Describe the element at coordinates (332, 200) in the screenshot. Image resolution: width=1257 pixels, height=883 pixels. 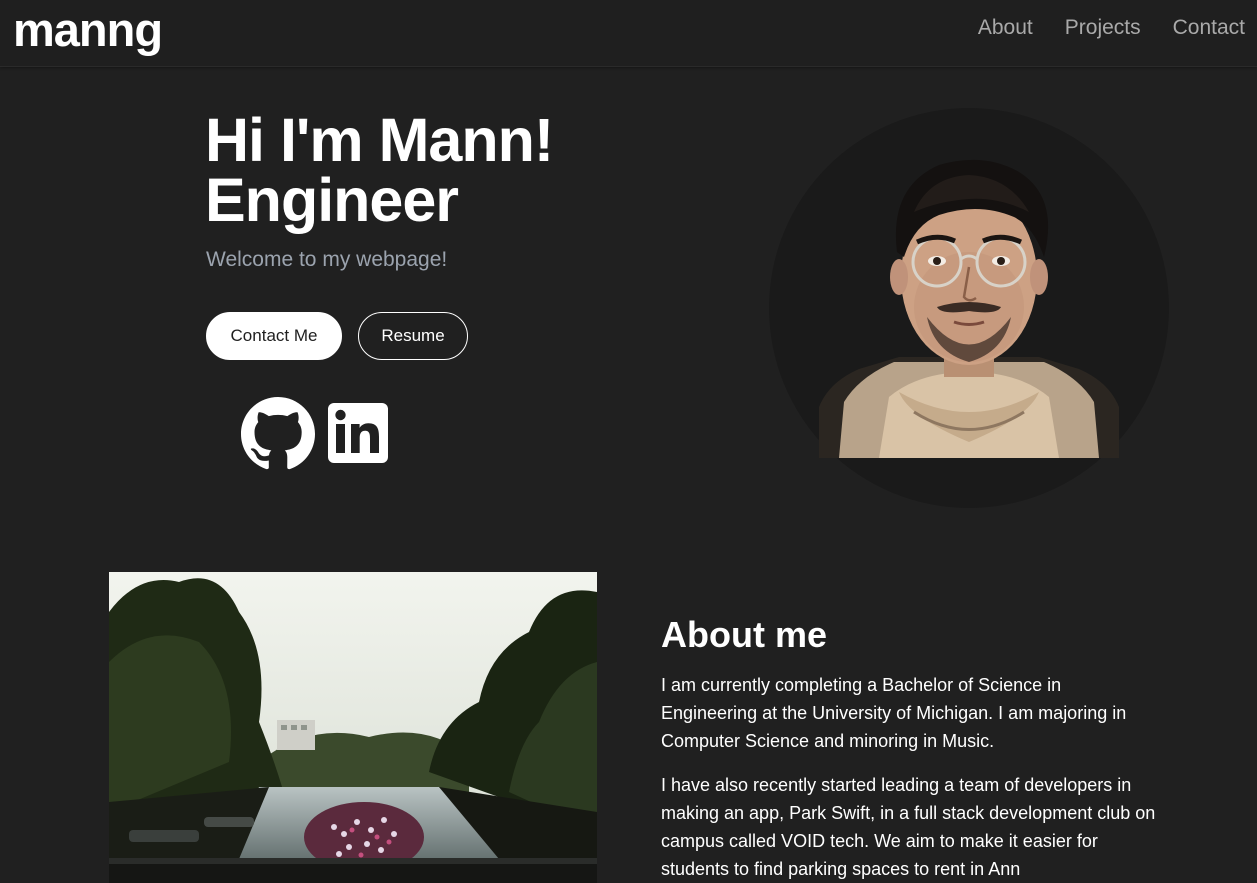
I see `hero-title-line-2: Engineer` at that location.